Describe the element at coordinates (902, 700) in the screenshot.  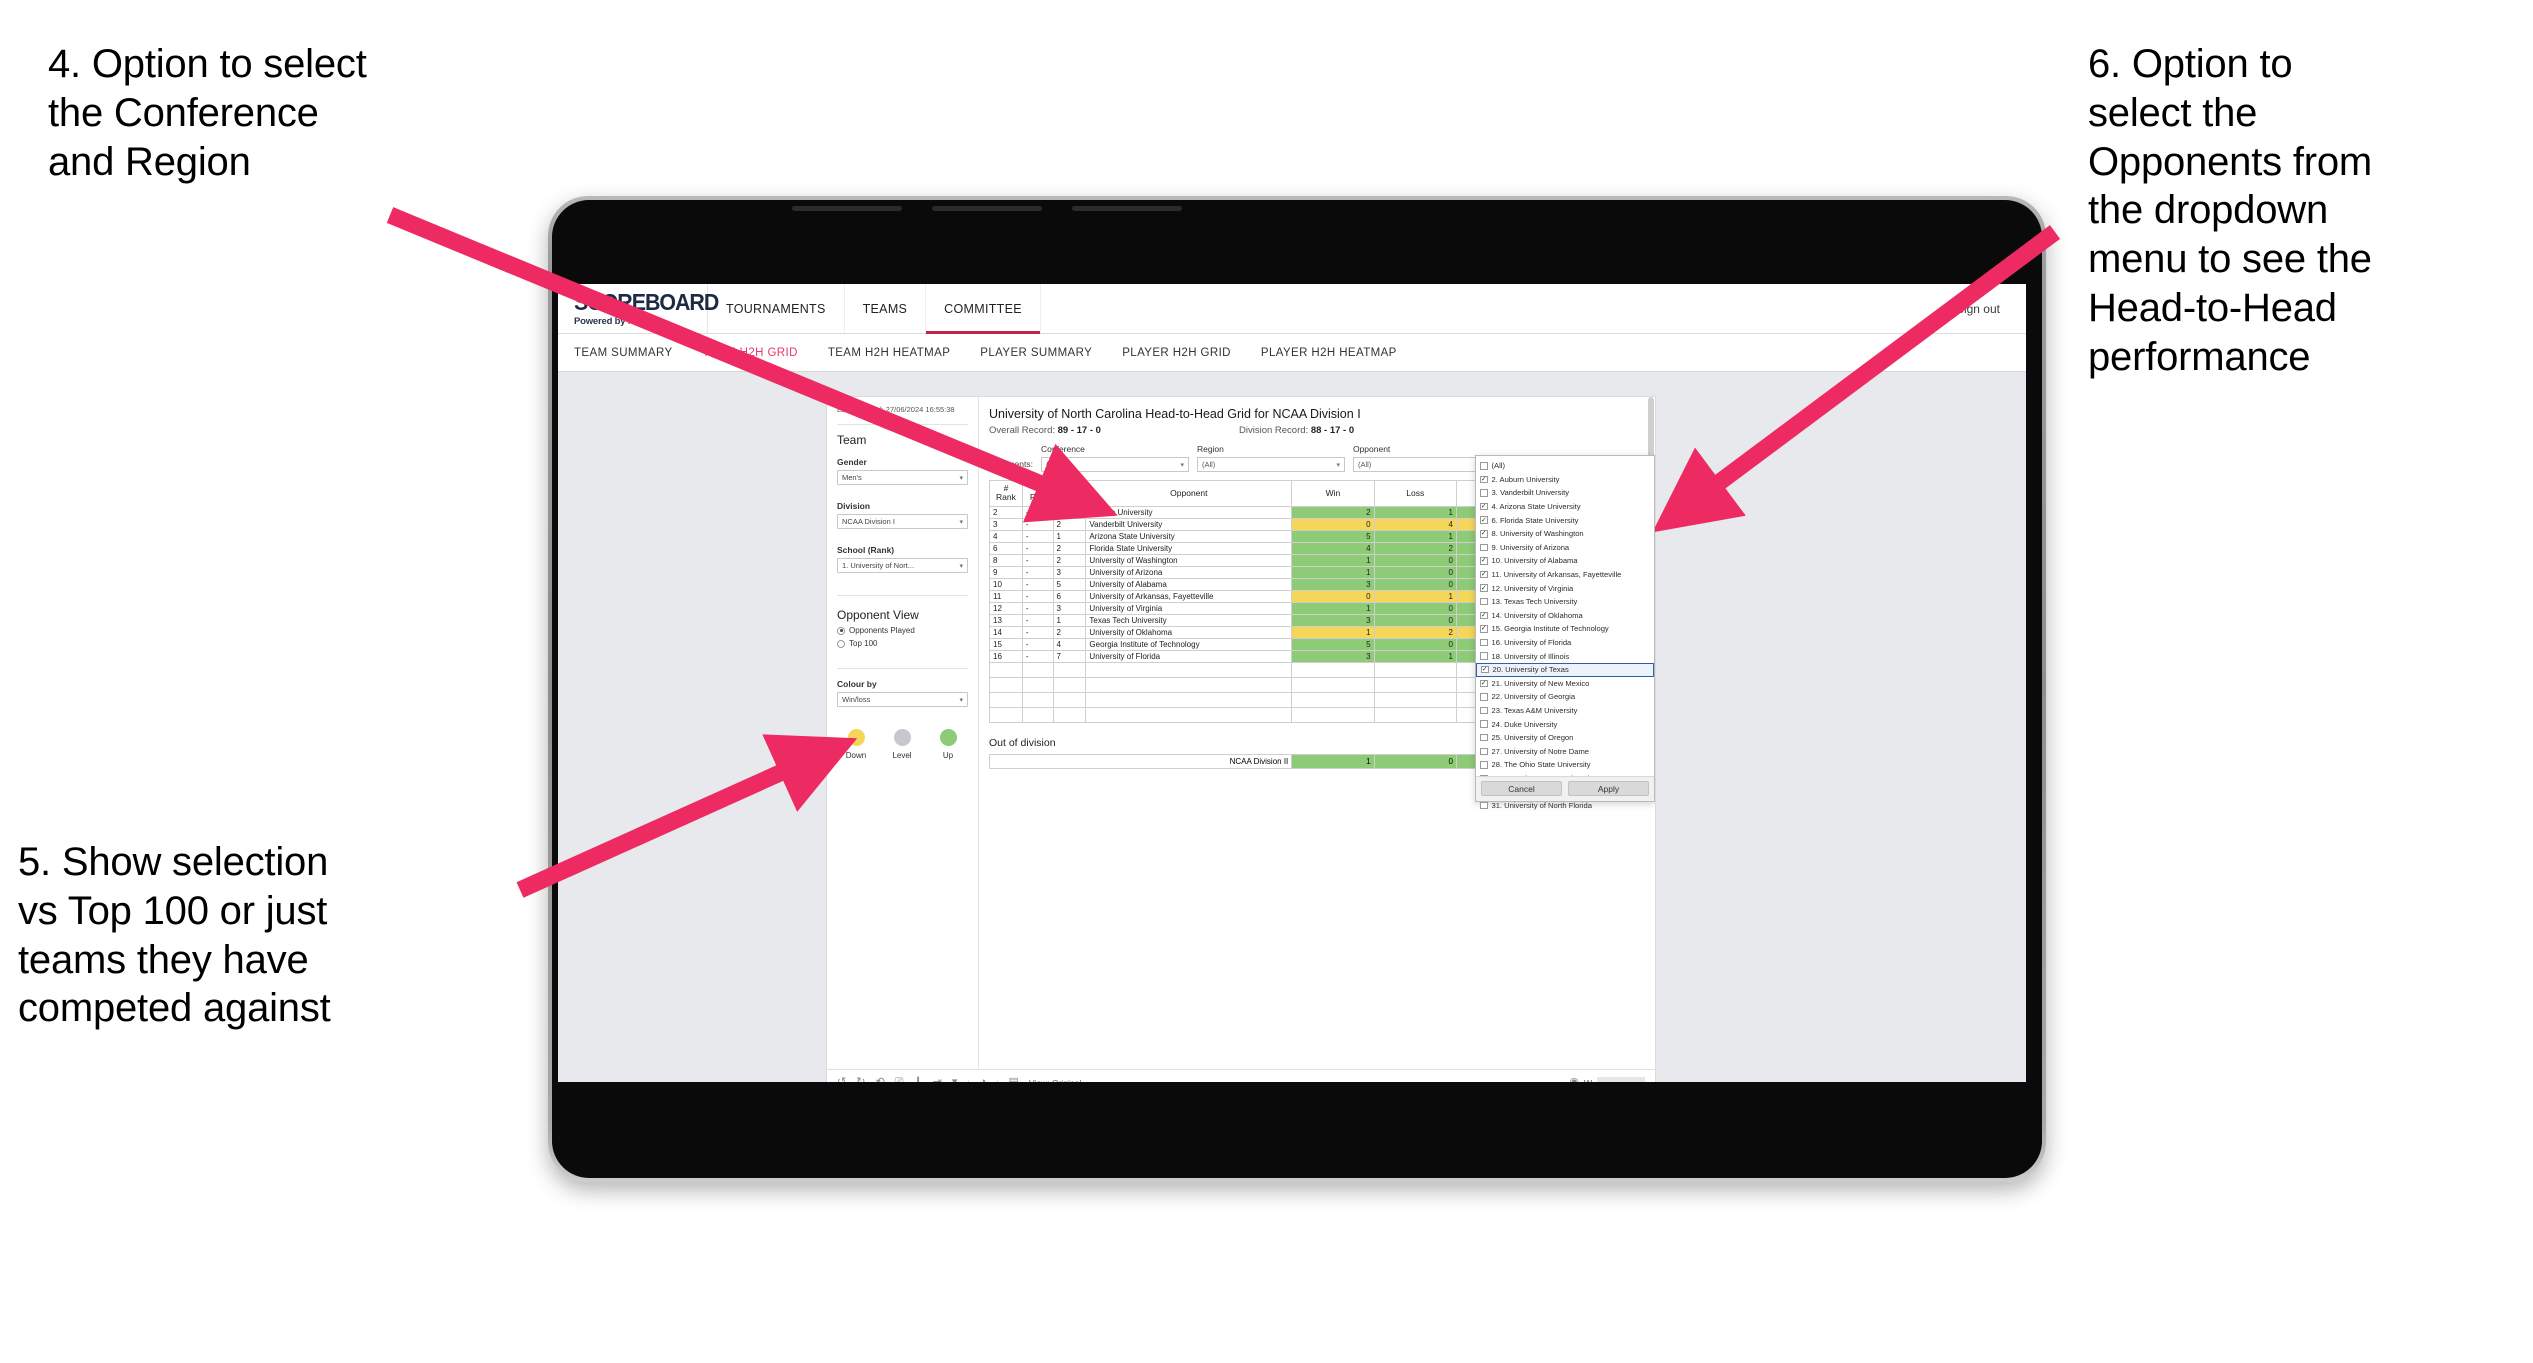
I see `colour-by-select: Win/loss ▾` at that location.